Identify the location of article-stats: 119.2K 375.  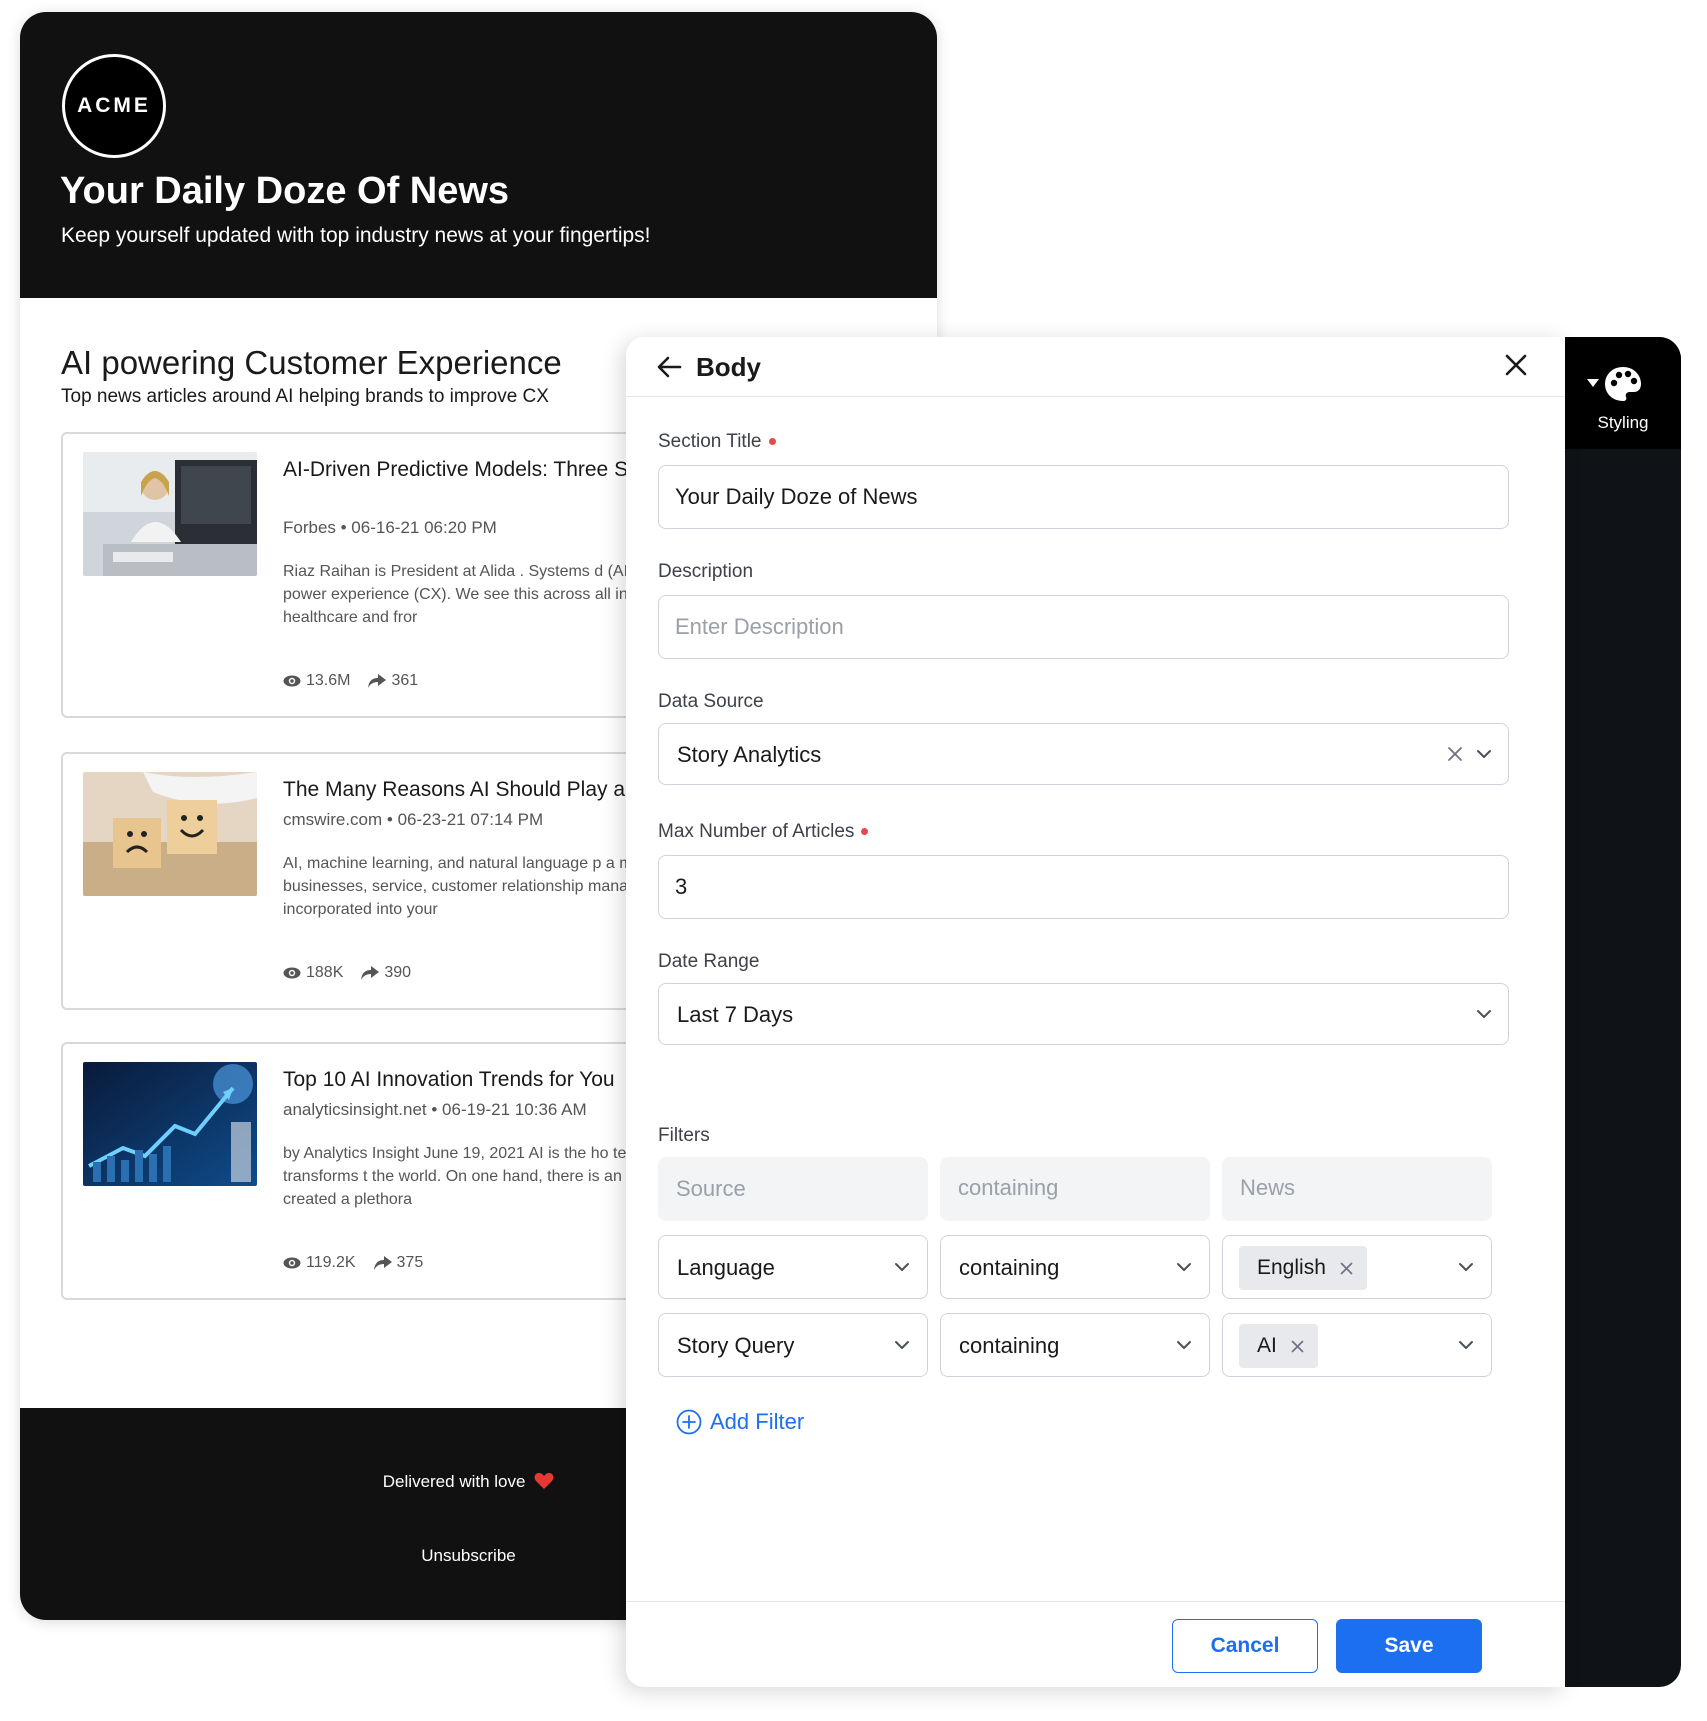
(353, 1263).